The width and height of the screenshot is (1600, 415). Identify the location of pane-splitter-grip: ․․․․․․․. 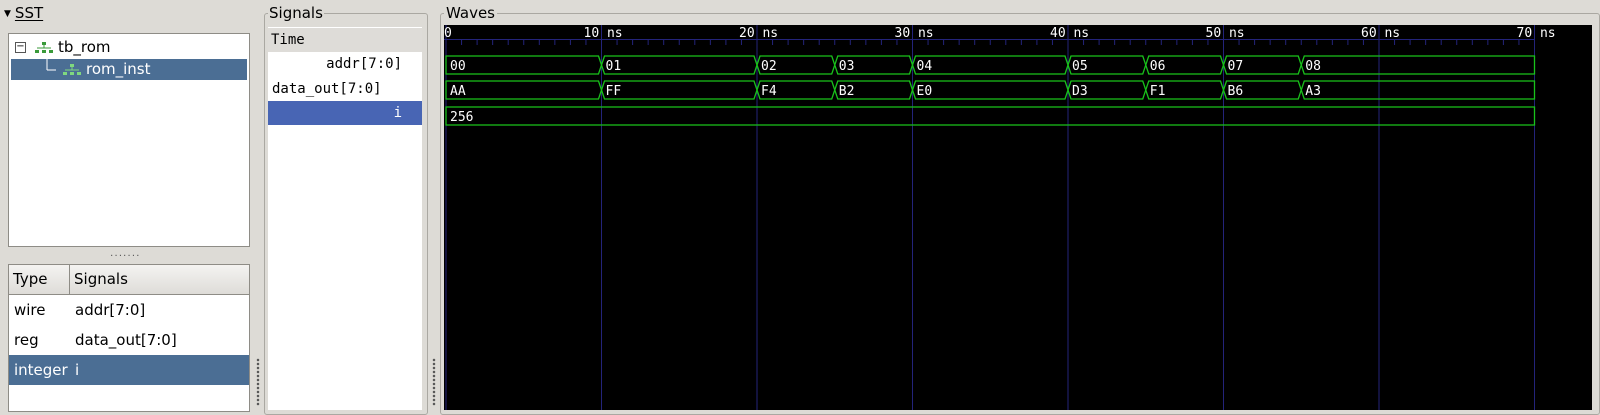
(125, 253).